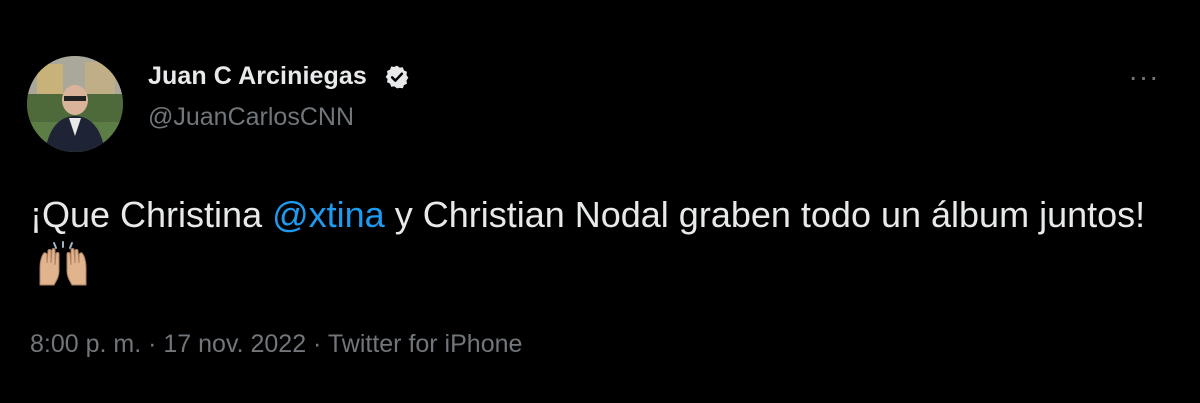 The height and width of the screenshot is (403, 1200). Describe the element at coordinates (251, 117) in the screenshot. I see `author-handle: @JuanCarlosCNN` at that location.